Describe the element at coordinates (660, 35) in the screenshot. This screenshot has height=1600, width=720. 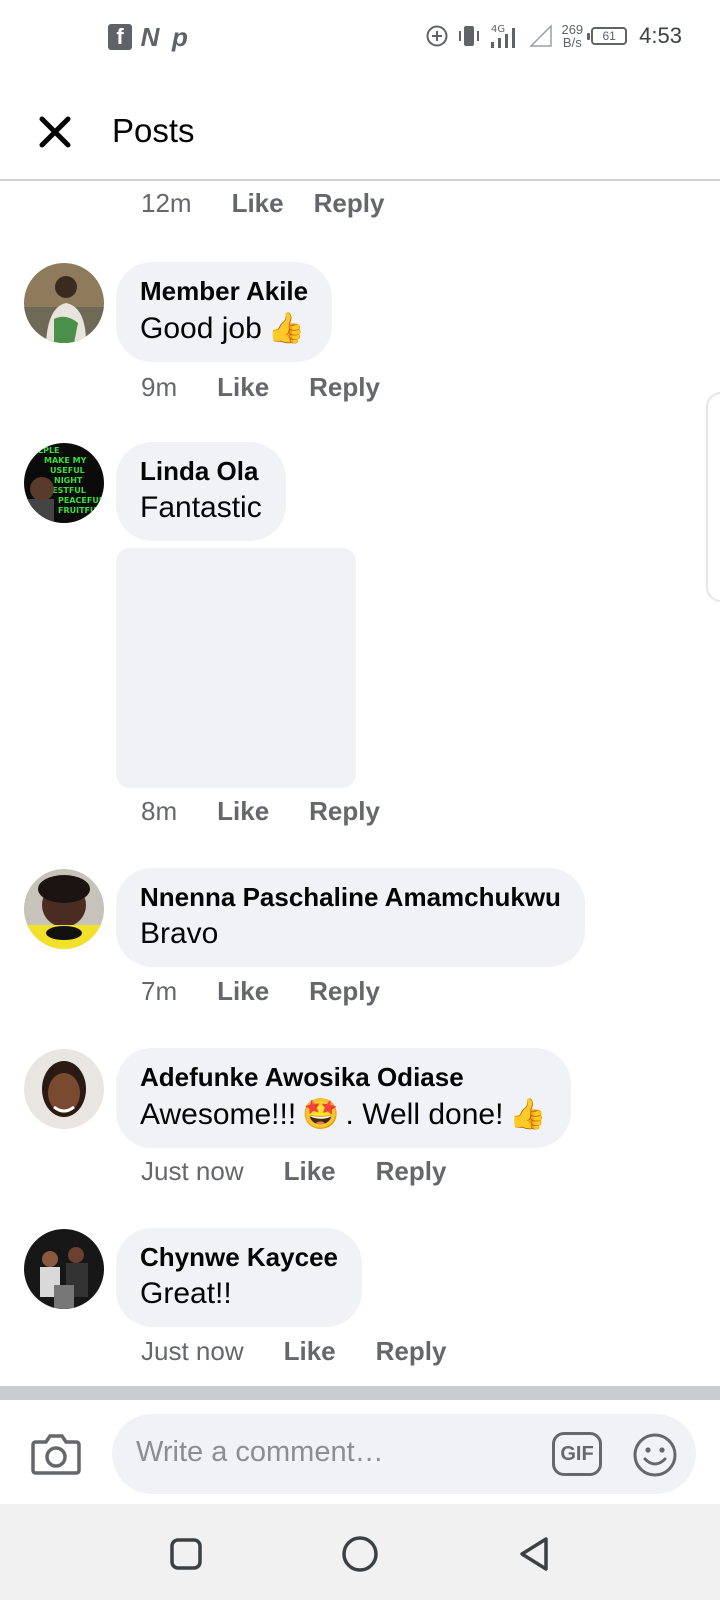
I see `clock: 4:53` at that location.